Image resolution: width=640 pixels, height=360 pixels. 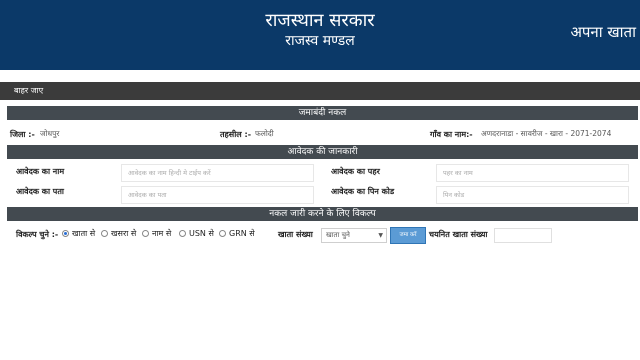 What do you see at coordinates (408, 235) in the screenshot?
I see `submit-button: जमा करें` at bounding box center [408, 235].